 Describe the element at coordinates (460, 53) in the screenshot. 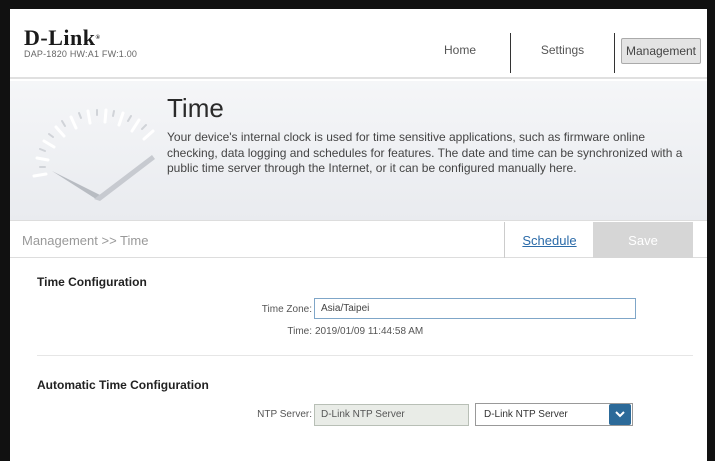

I see `nav-home: Home` at that location.